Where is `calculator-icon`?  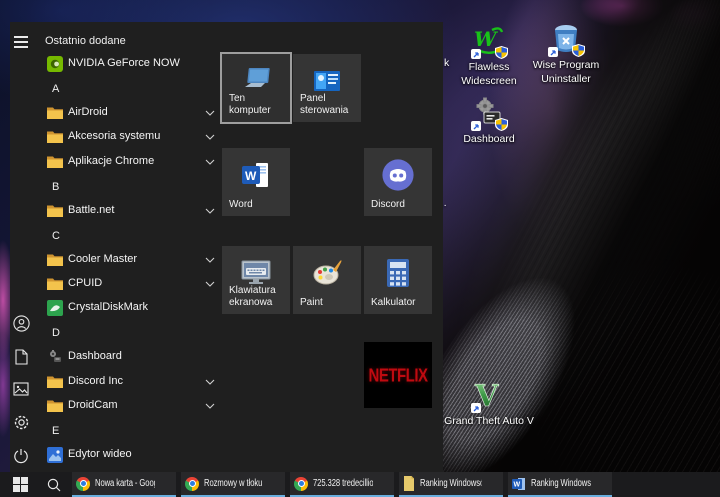
calculator-icon is located at coordinates (398, 273).